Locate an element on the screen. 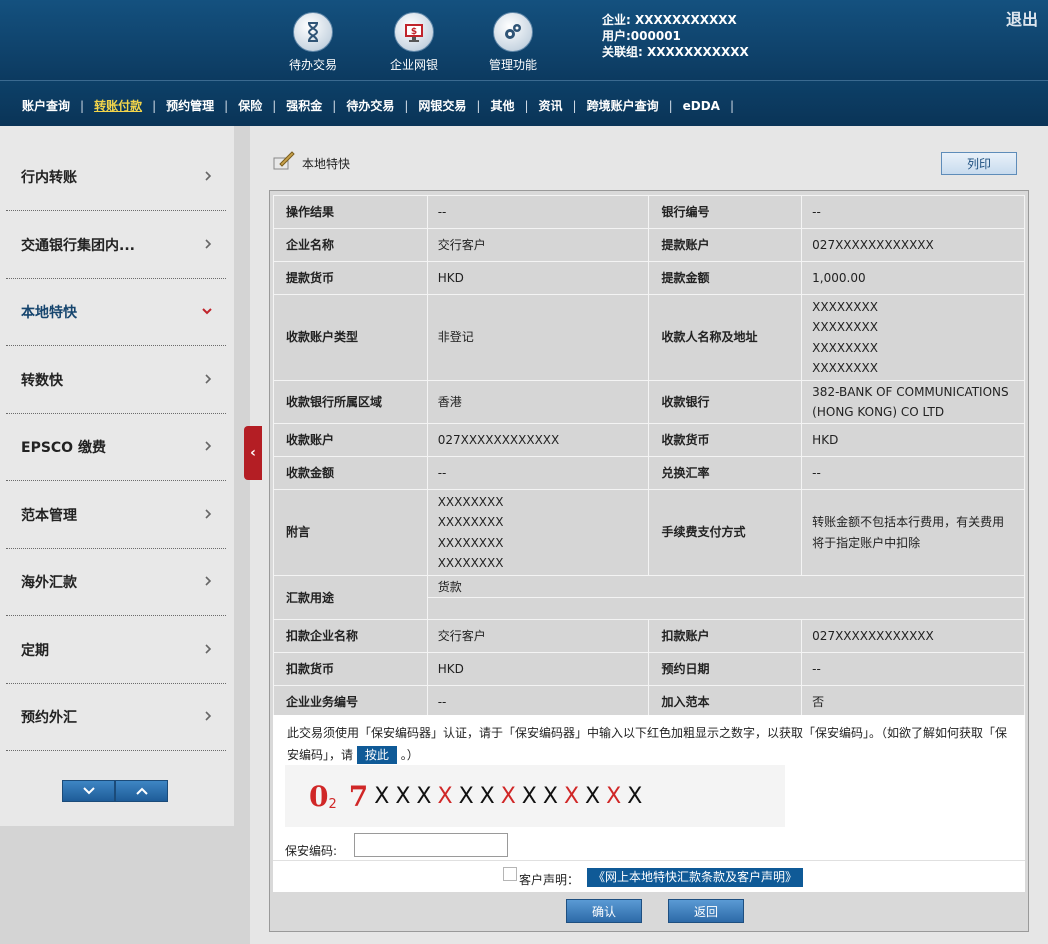 Image resolution: width=1048 pixels, height=944 pixels. field-label-text: 收款银行所属区域 is located at coordinates (334, 401).